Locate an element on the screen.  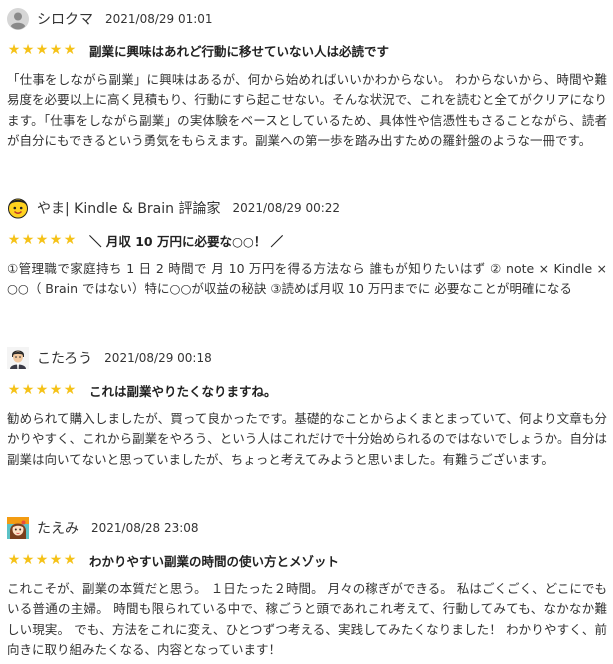
reviewer-name: シロクマ is located at coordinates (65, 19).